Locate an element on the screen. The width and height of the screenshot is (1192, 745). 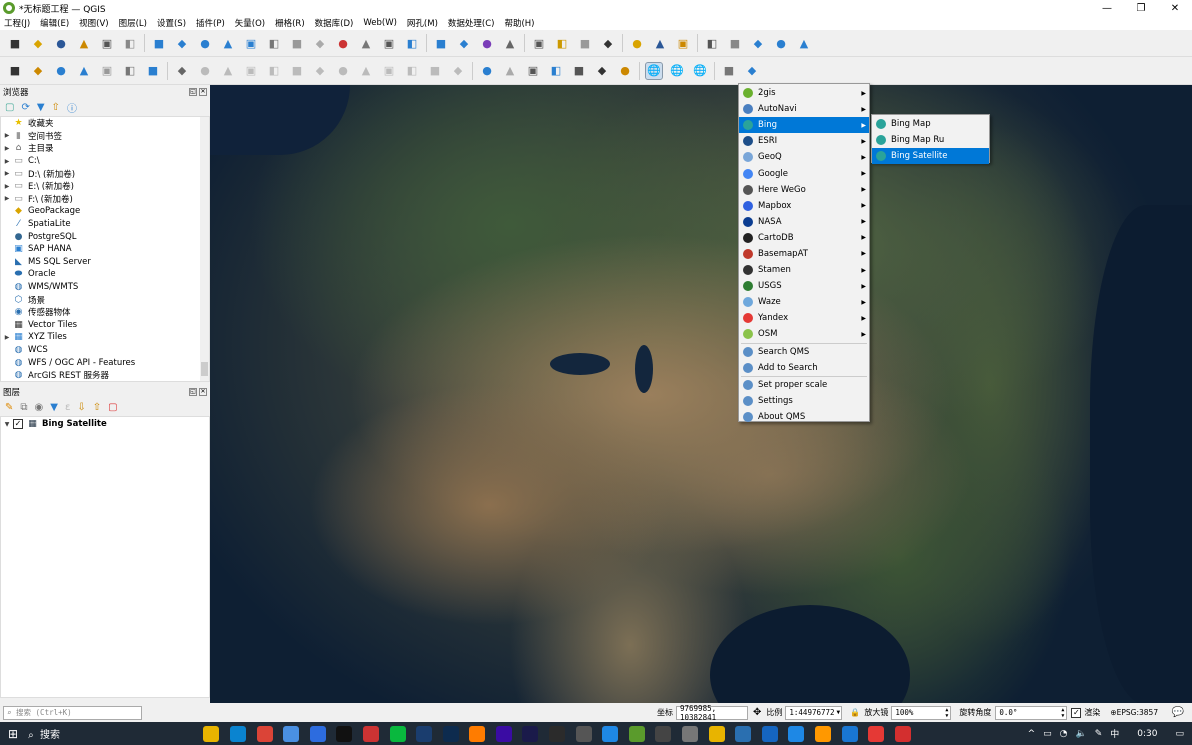
browser-item: ★ 收藏夹 is located at coordinates (105, 123).